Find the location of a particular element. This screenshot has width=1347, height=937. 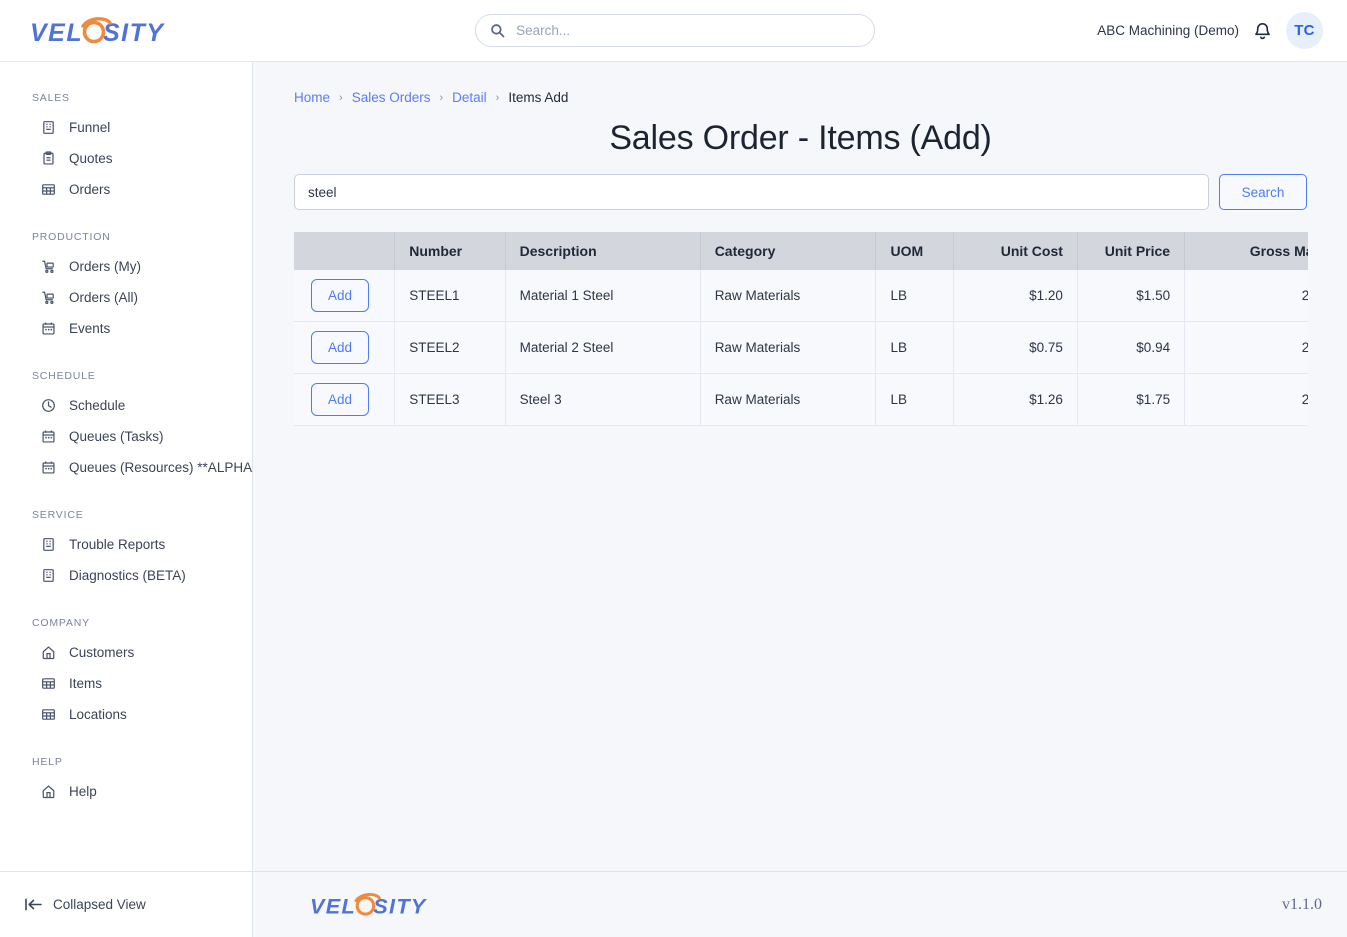

cell-unit-price: $1.75 is located at coordinates (1131, 399).